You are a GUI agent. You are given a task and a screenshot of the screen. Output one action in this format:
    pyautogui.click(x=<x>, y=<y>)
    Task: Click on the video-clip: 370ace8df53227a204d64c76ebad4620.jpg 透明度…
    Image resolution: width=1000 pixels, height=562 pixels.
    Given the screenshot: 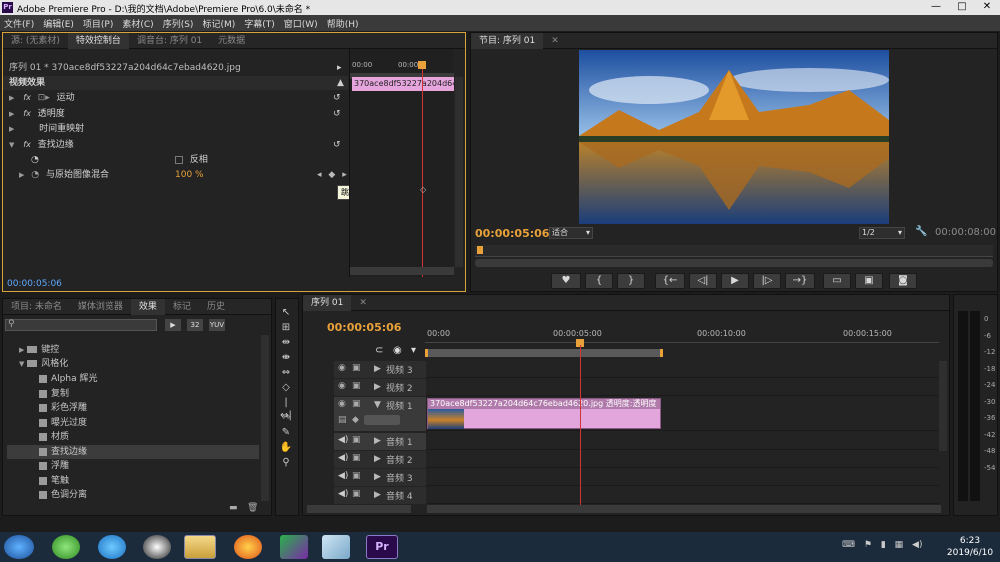 What is the action you would take?
    pyautogui.click(x=544, y=413)
    